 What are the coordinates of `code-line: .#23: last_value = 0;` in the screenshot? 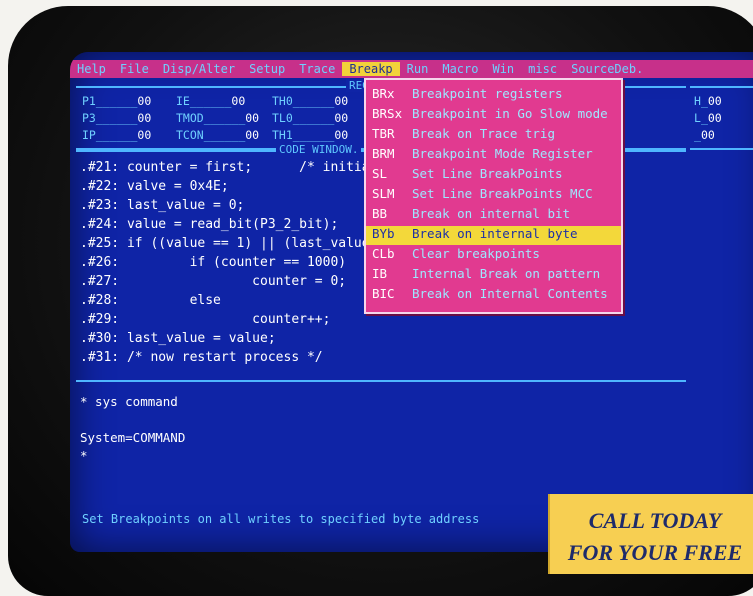 It's located at (162, 205).